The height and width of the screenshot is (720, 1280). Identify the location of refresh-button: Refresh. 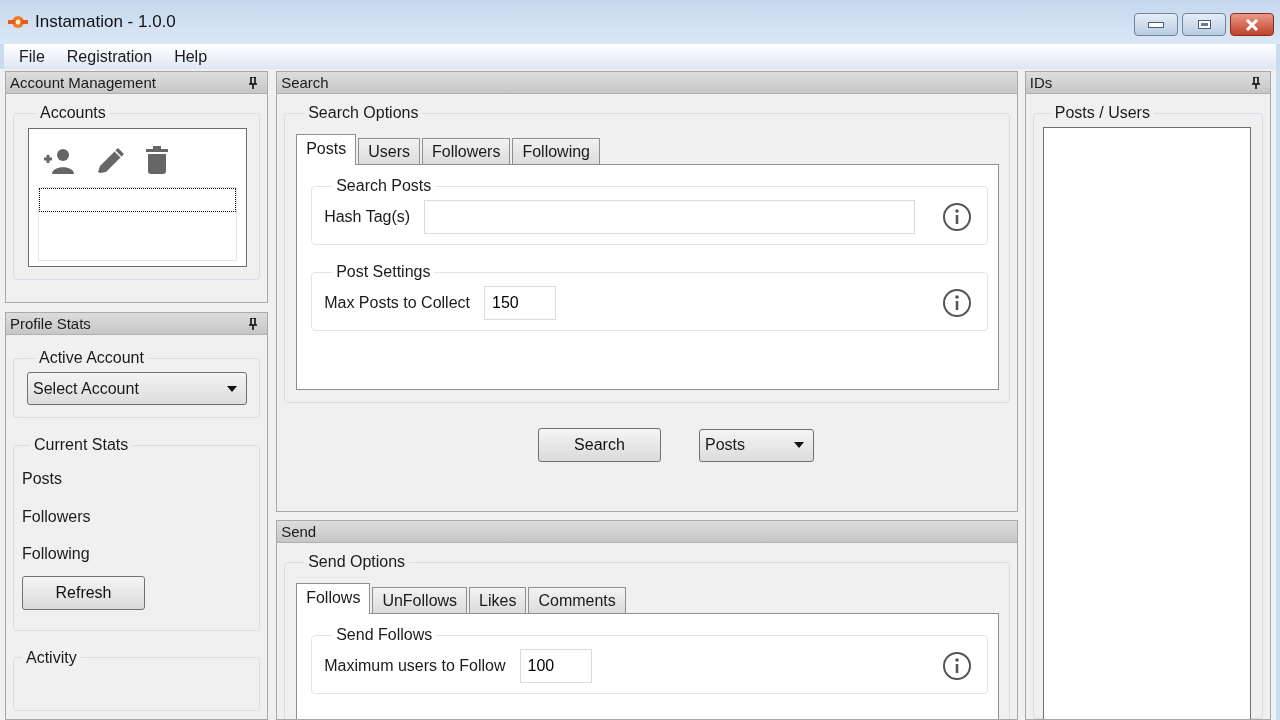
(83, 592).